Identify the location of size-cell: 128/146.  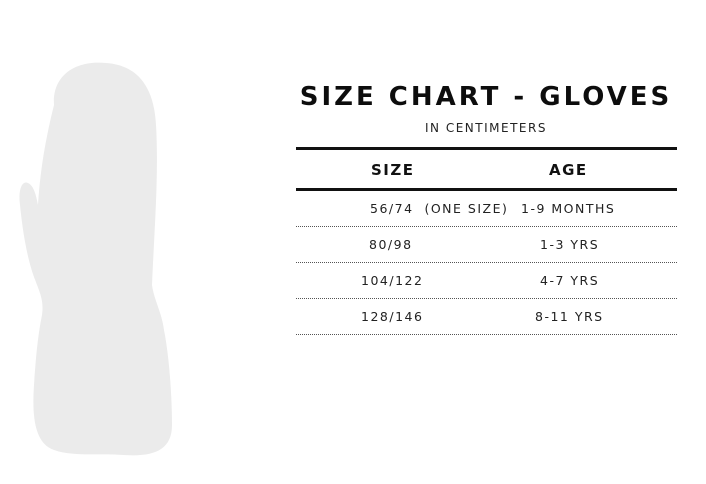
(392, 316).